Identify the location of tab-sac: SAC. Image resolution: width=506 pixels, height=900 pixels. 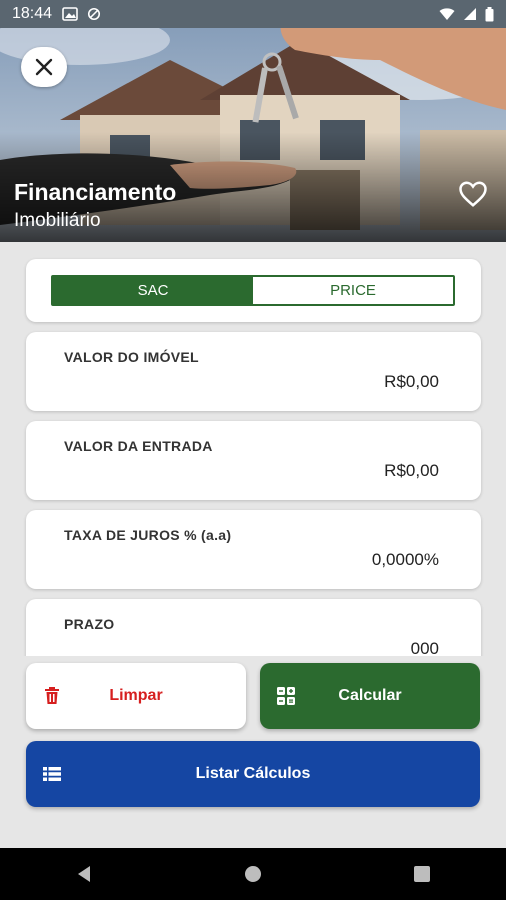
(153, 290).